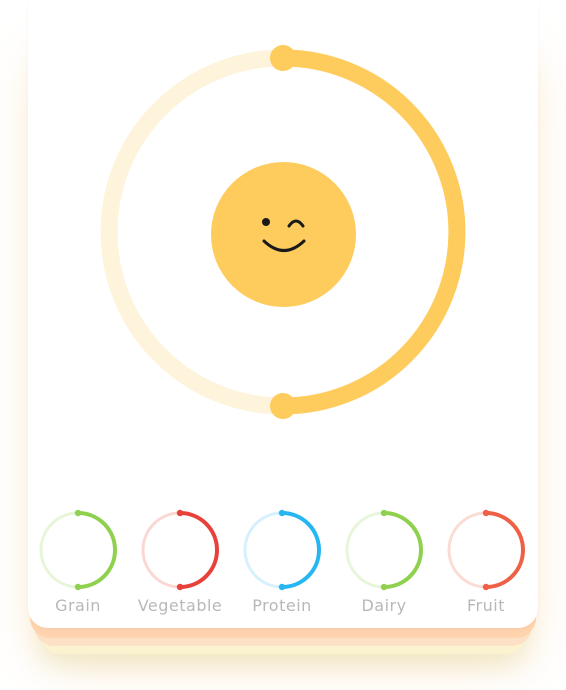 This screenshot has width=566, height=690. I want to click on dairy-ring-cap-start, so click(384, 513).